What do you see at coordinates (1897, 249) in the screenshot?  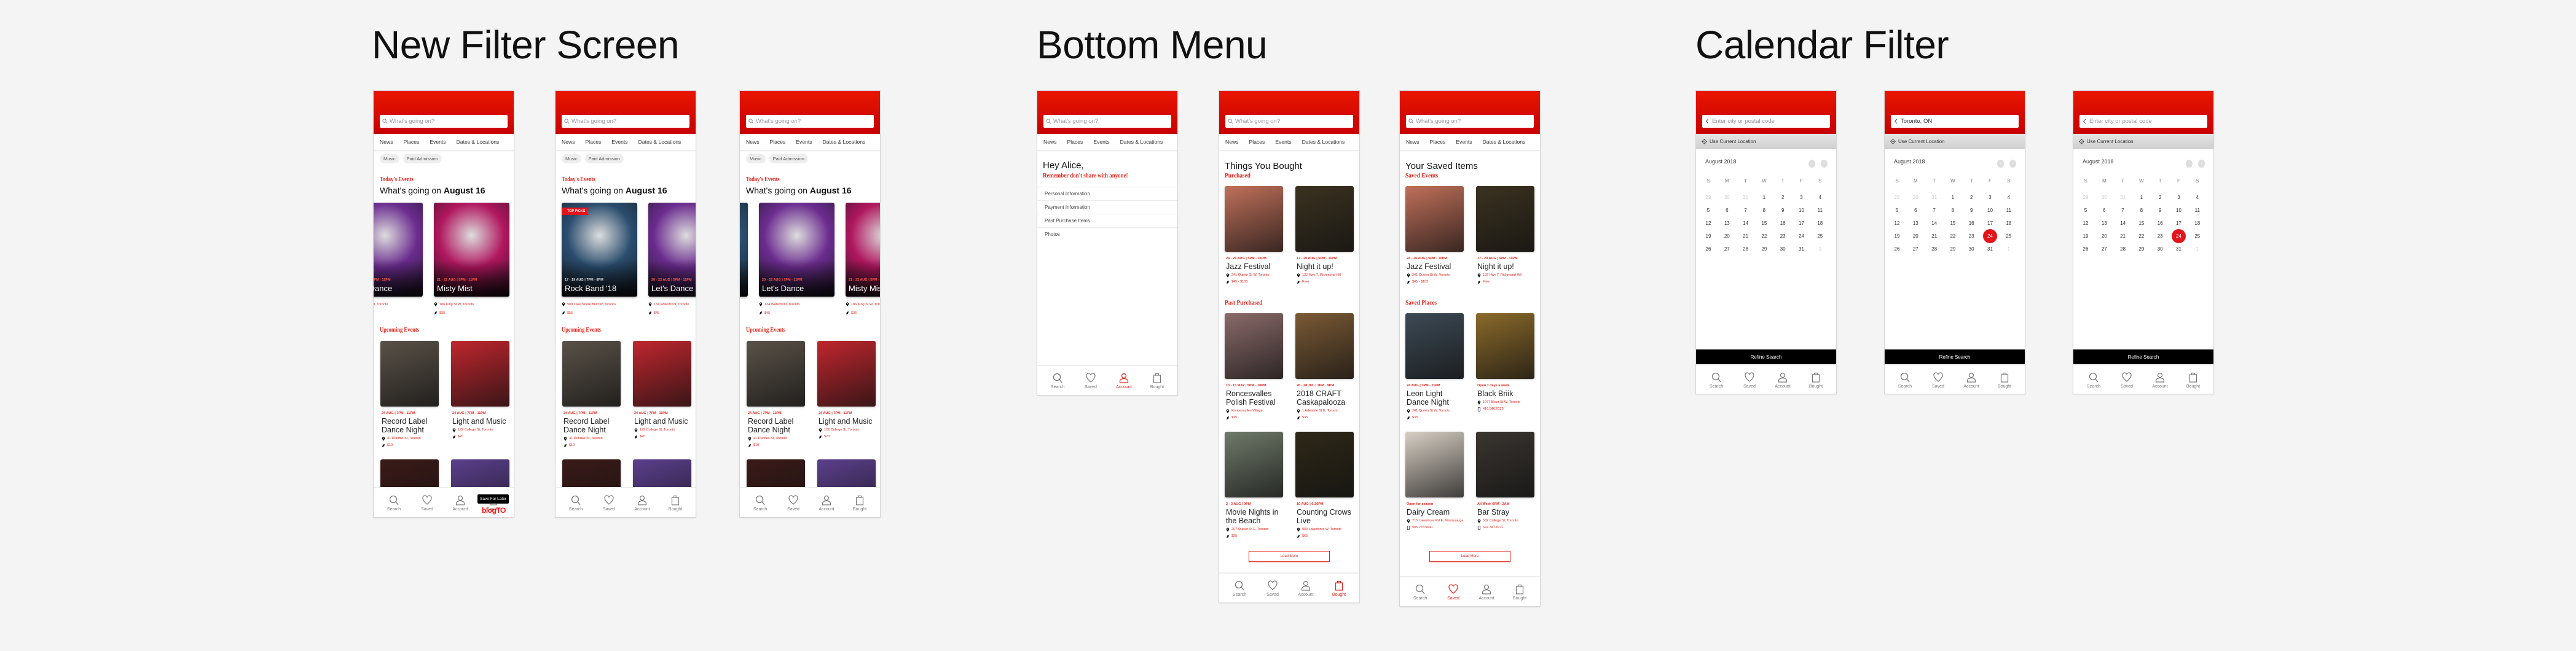 I see `calendar-day: 26` at bounding box center [1897, 249].